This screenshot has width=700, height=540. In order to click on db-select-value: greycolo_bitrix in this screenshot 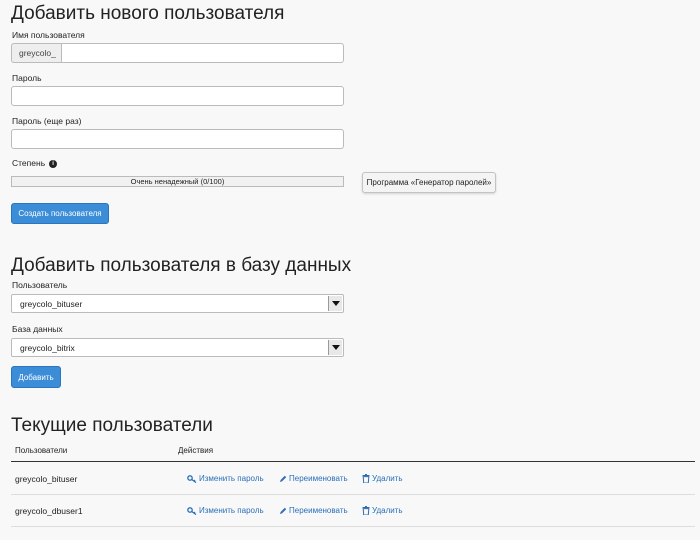, I will do `click(47, 347)`.